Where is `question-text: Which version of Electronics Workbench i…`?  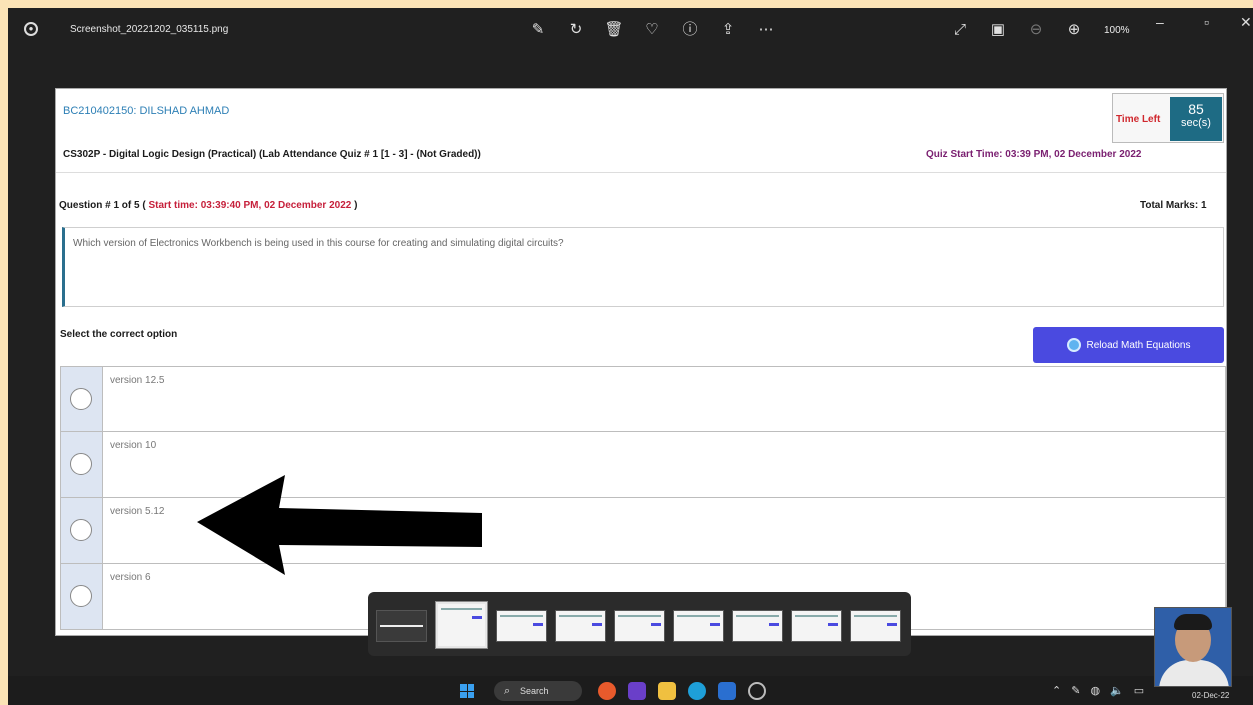
question-text: Which version of Electronics Workbench i… is located at coordinates (643, 267).